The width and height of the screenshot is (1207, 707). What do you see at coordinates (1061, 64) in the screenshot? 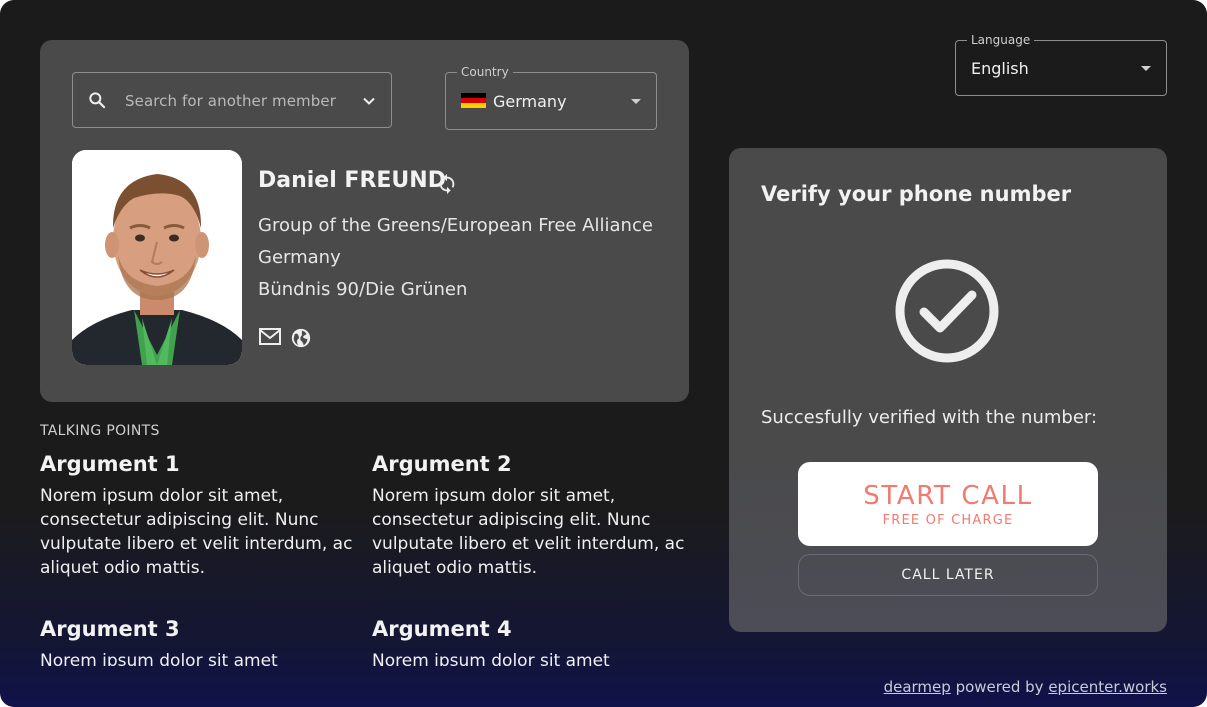
I see `language-select: Language English` at bounding box center [1061, 64].